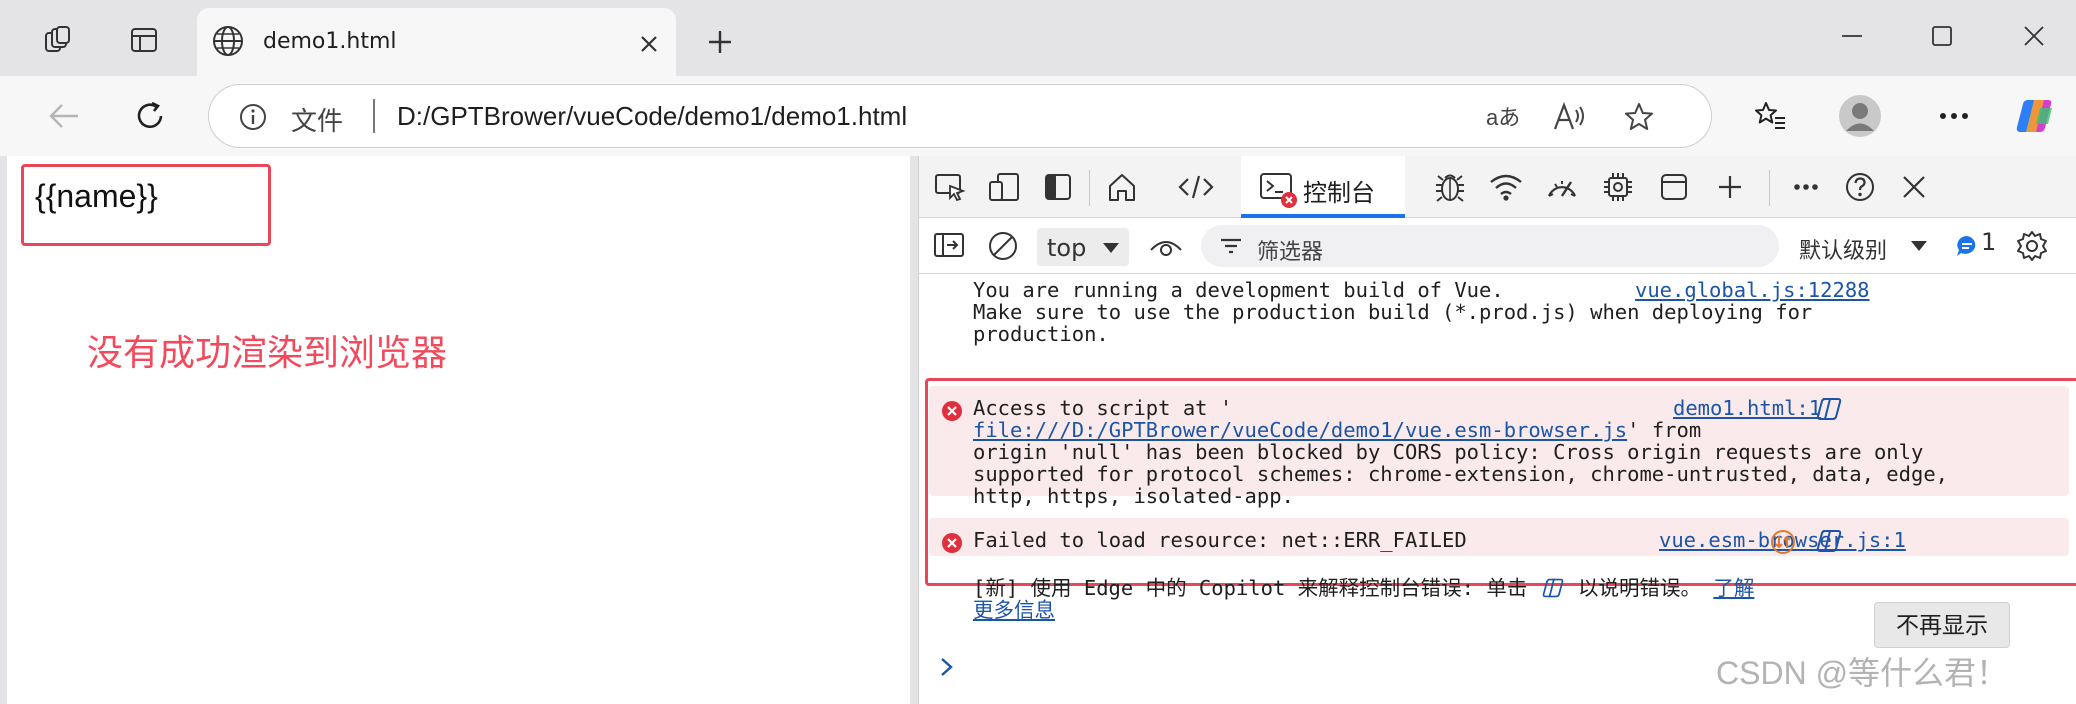 The height and width of the screenshot is (704, 2076). Describe the element at coordinates (1004, 187) in the screenshot. I see `device-emulation-icon` at that location.